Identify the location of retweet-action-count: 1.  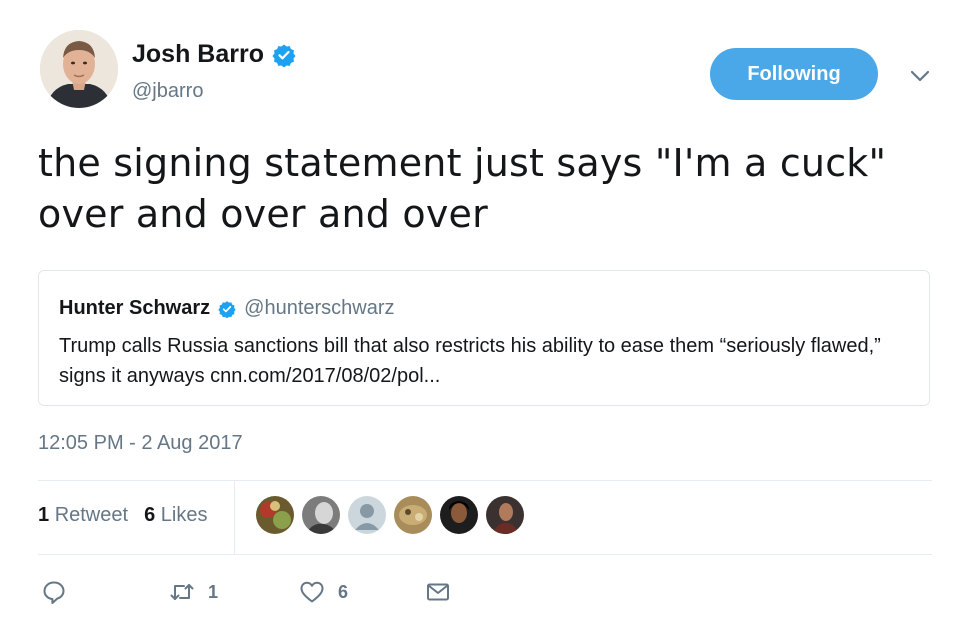
(213, 591).